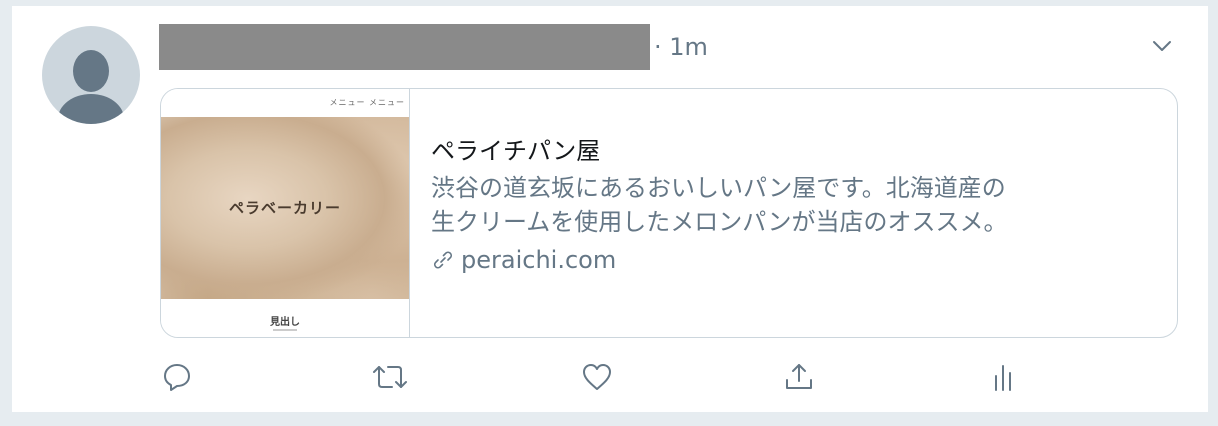  Describe the element at coordinates (443, 260) in the screenshot. I see `link-icon` at that location.